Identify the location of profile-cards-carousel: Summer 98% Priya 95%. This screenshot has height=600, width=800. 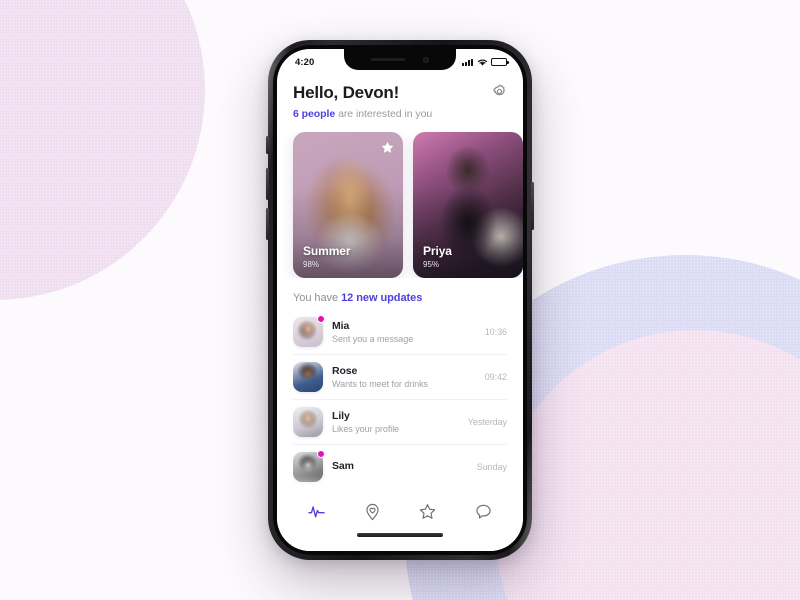
(400, 205).